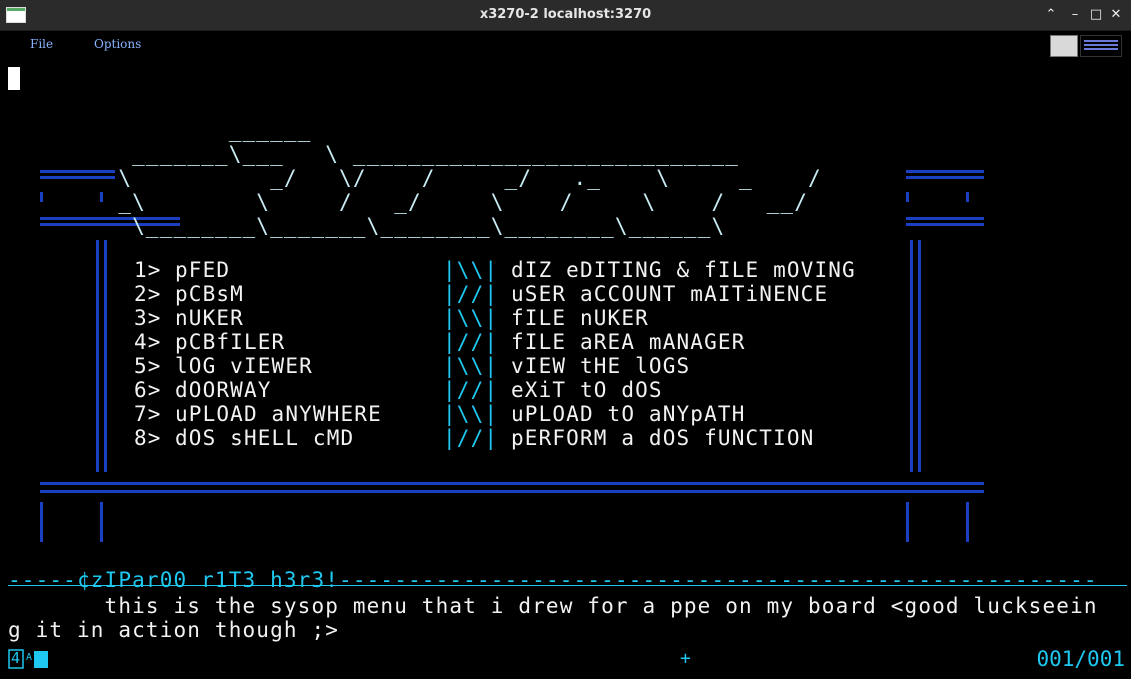  I want to click on menu-item-number: 5>, so click(148, 366).